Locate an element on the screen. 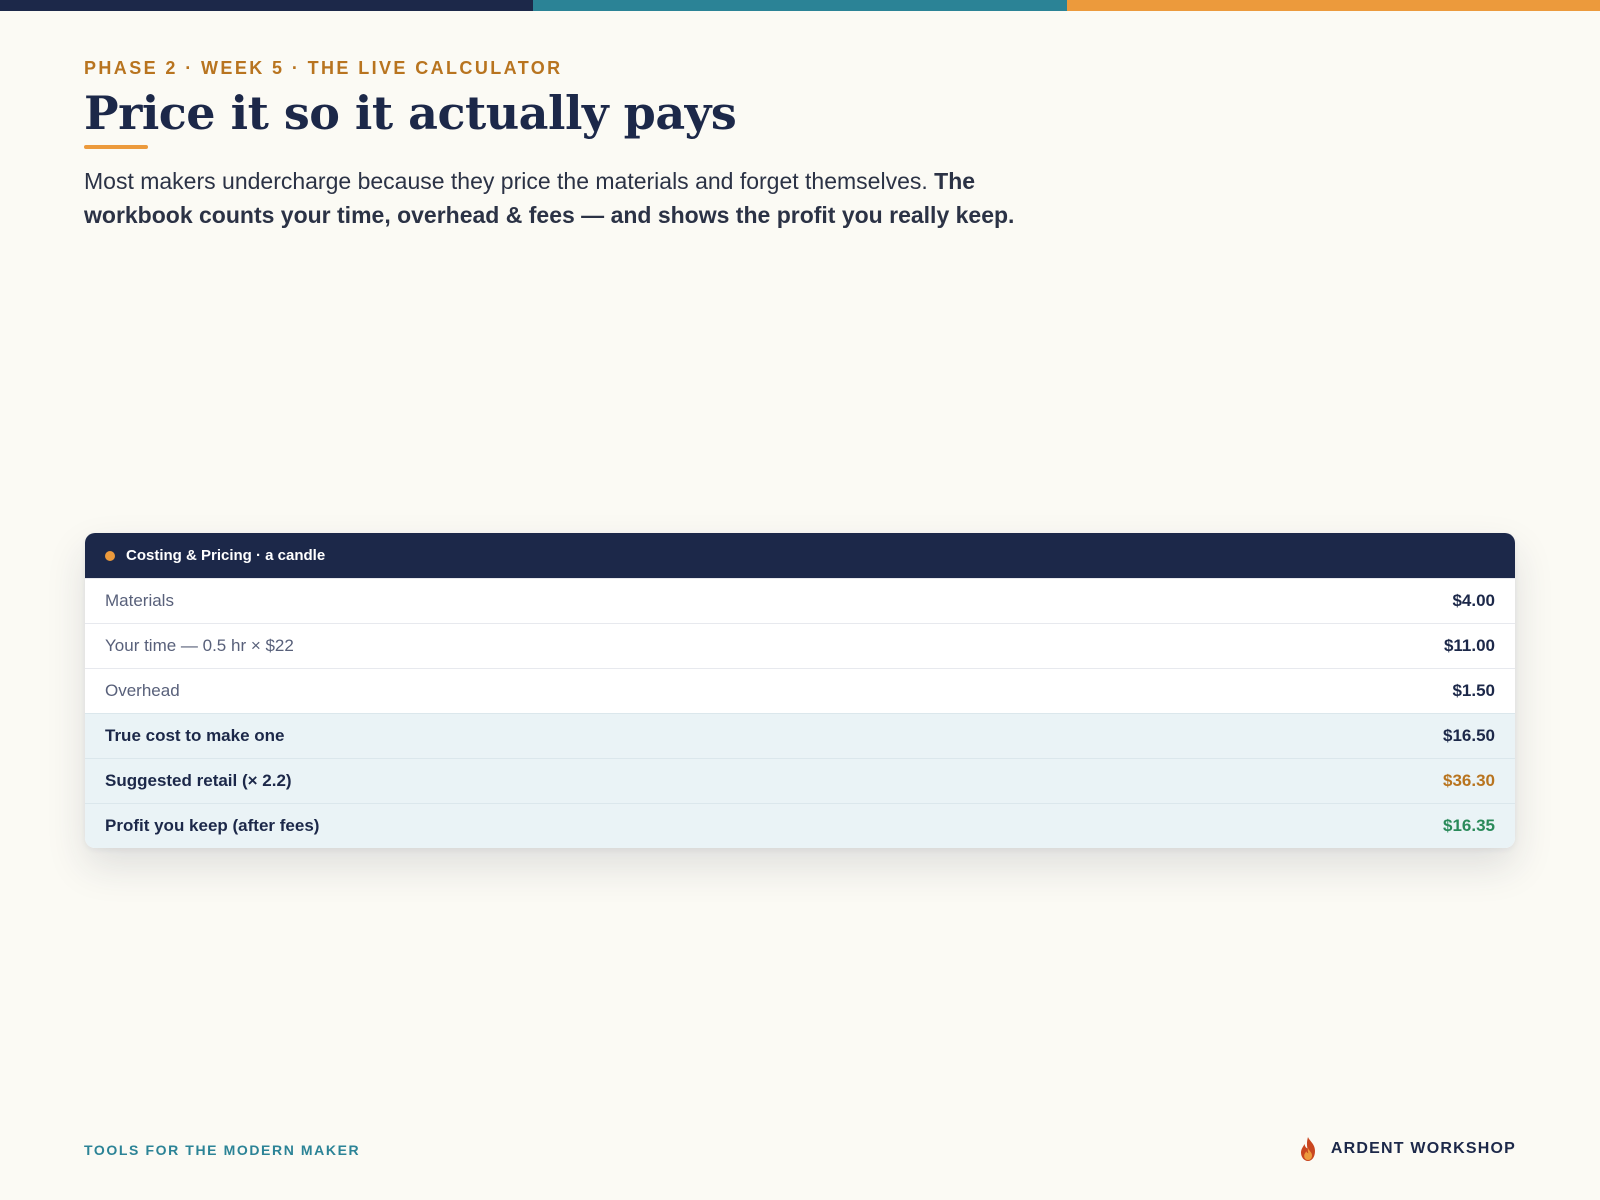 This screenshot has height=1200, width=1600. brand-name: ARDENT WORKSHOP is located at coordinates (1423, 1148).